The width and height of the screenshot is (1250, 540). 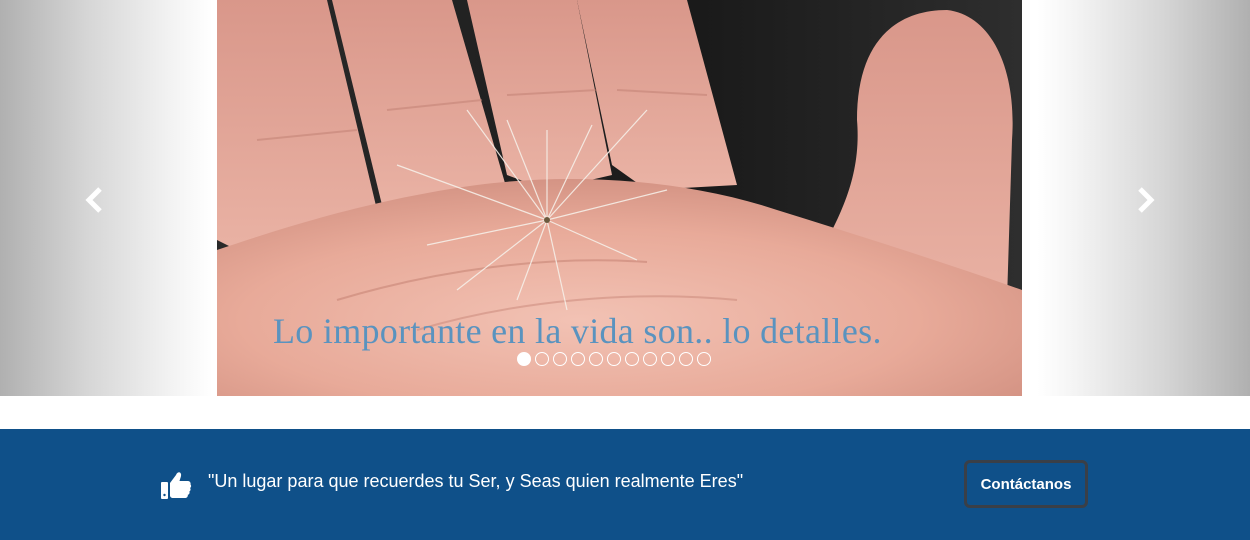 I want to click on carousel-prev-button, so click(x=94, y=200).